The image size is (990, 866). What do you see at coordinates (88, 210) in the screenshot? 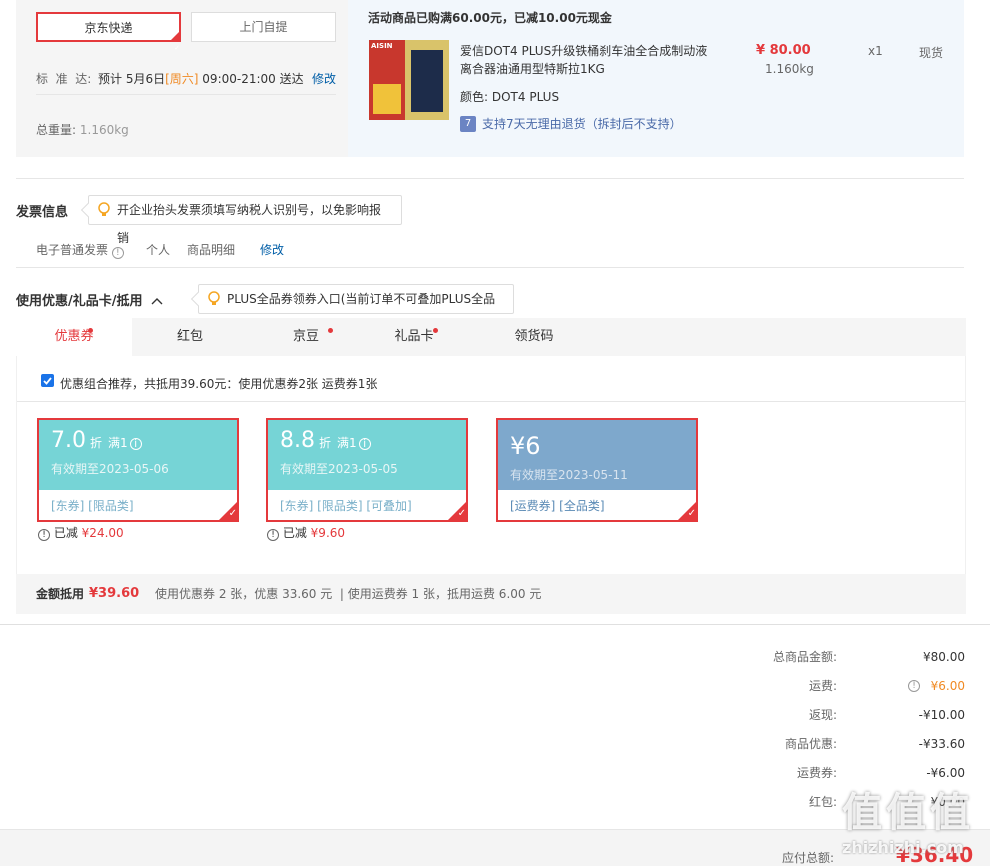
I see `tip-arrow` at bounding box center [88, 210].